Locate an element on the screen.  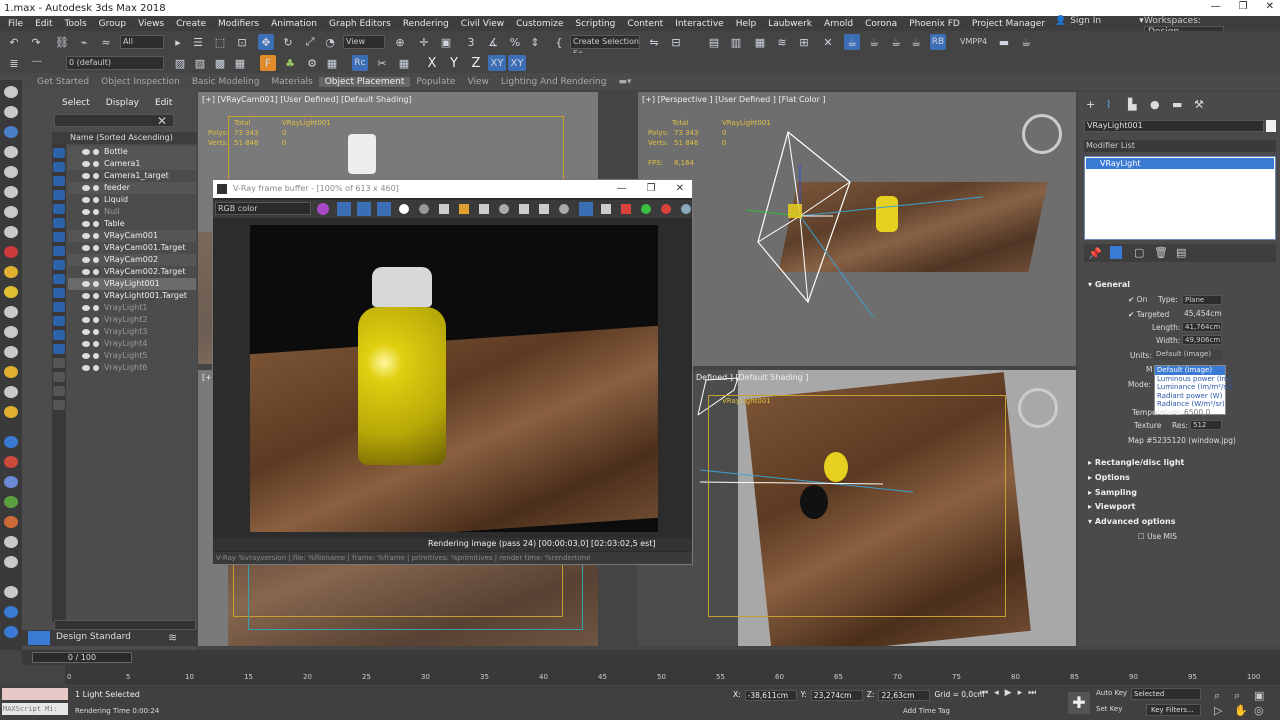
ribbon-tab-object-inspection: Object Inspection is located at coordinates (140, 82).